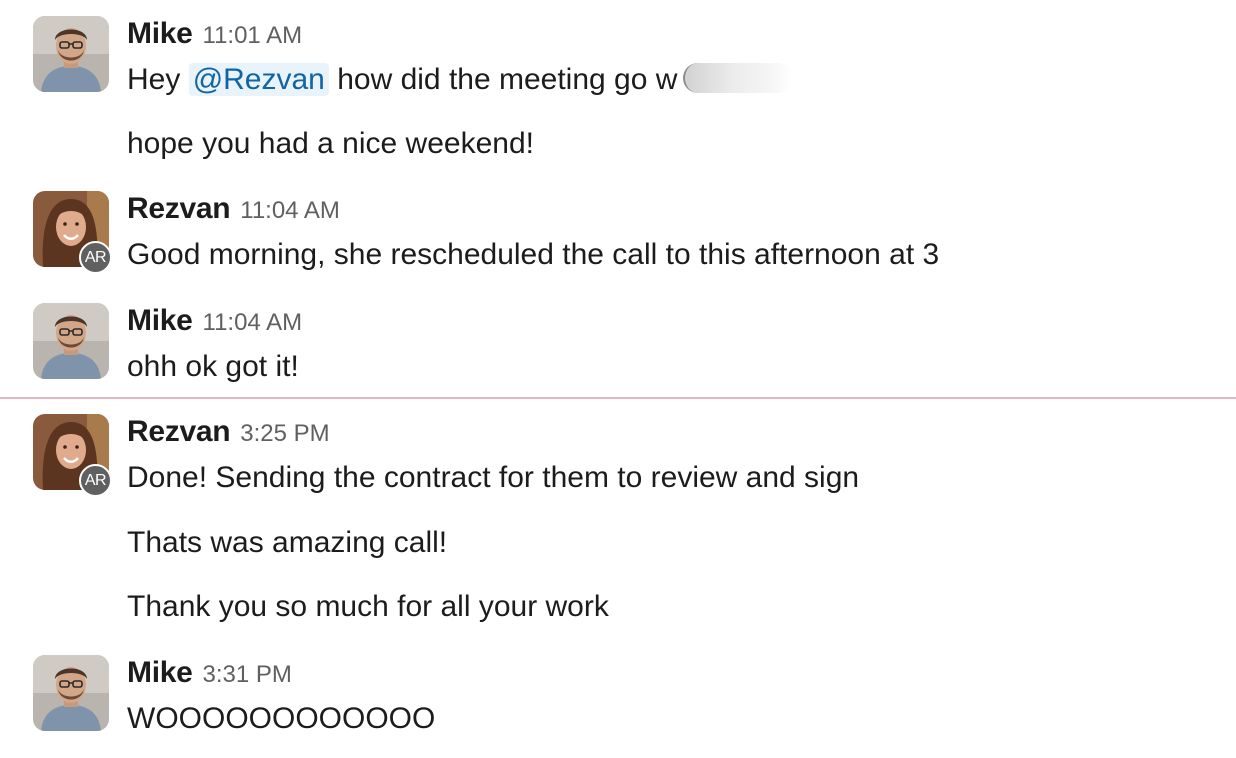 The width and height of the screenshot is (1236, 758). I want to click on message-text: Hey @Rezvan how did the meeting go w, so click(460, 80).